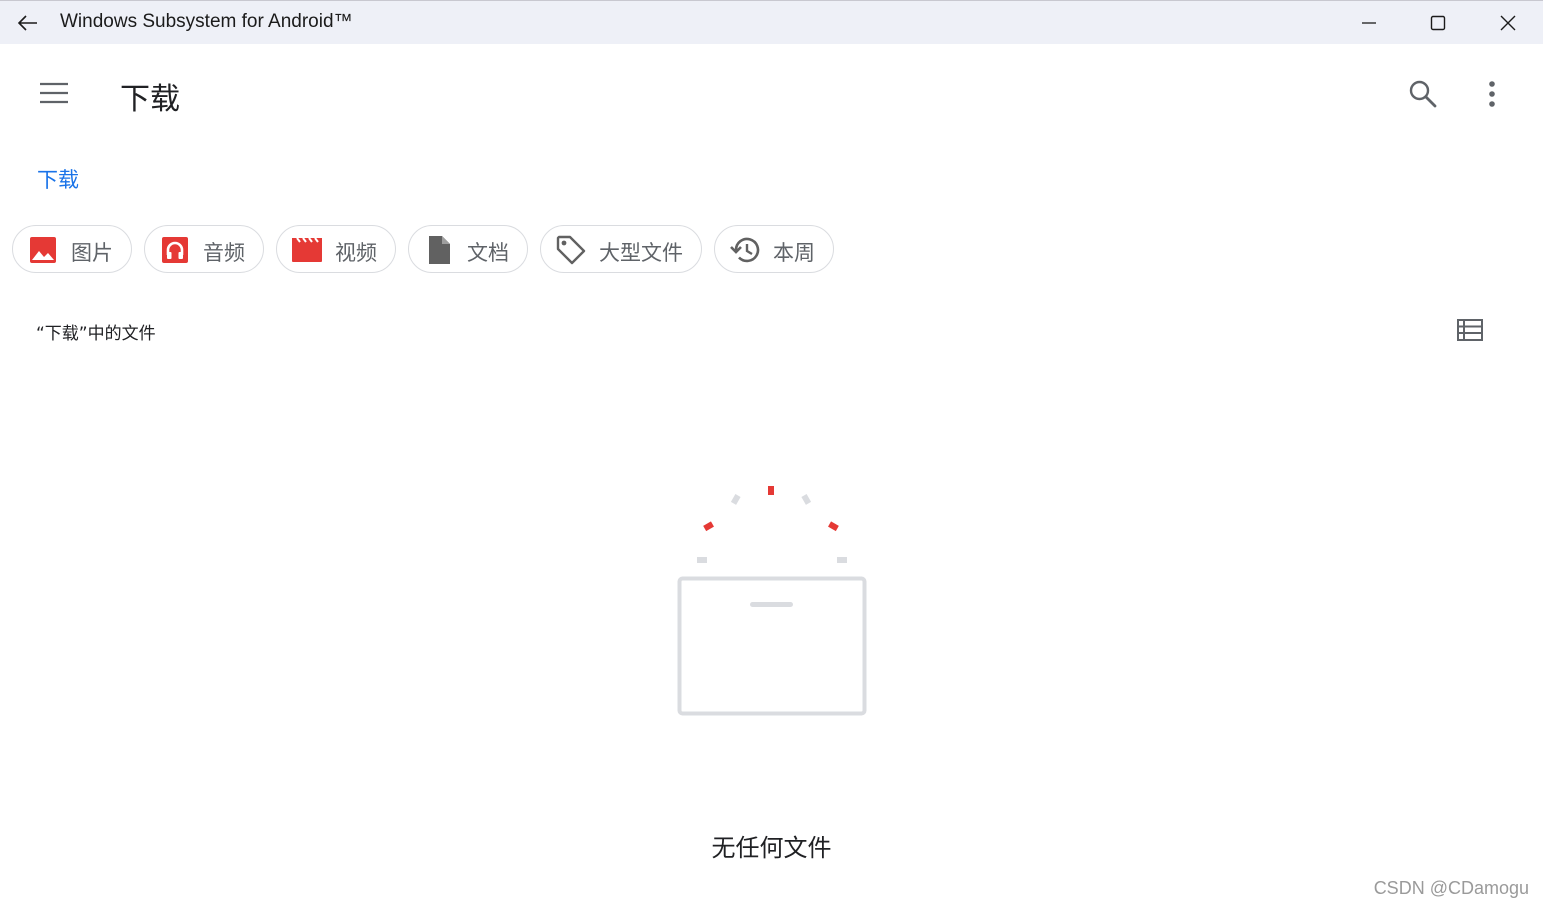 Image resolution: width=1543 pixels, height=909 pixels. I want to click on close-icon, so click(1508, 23).